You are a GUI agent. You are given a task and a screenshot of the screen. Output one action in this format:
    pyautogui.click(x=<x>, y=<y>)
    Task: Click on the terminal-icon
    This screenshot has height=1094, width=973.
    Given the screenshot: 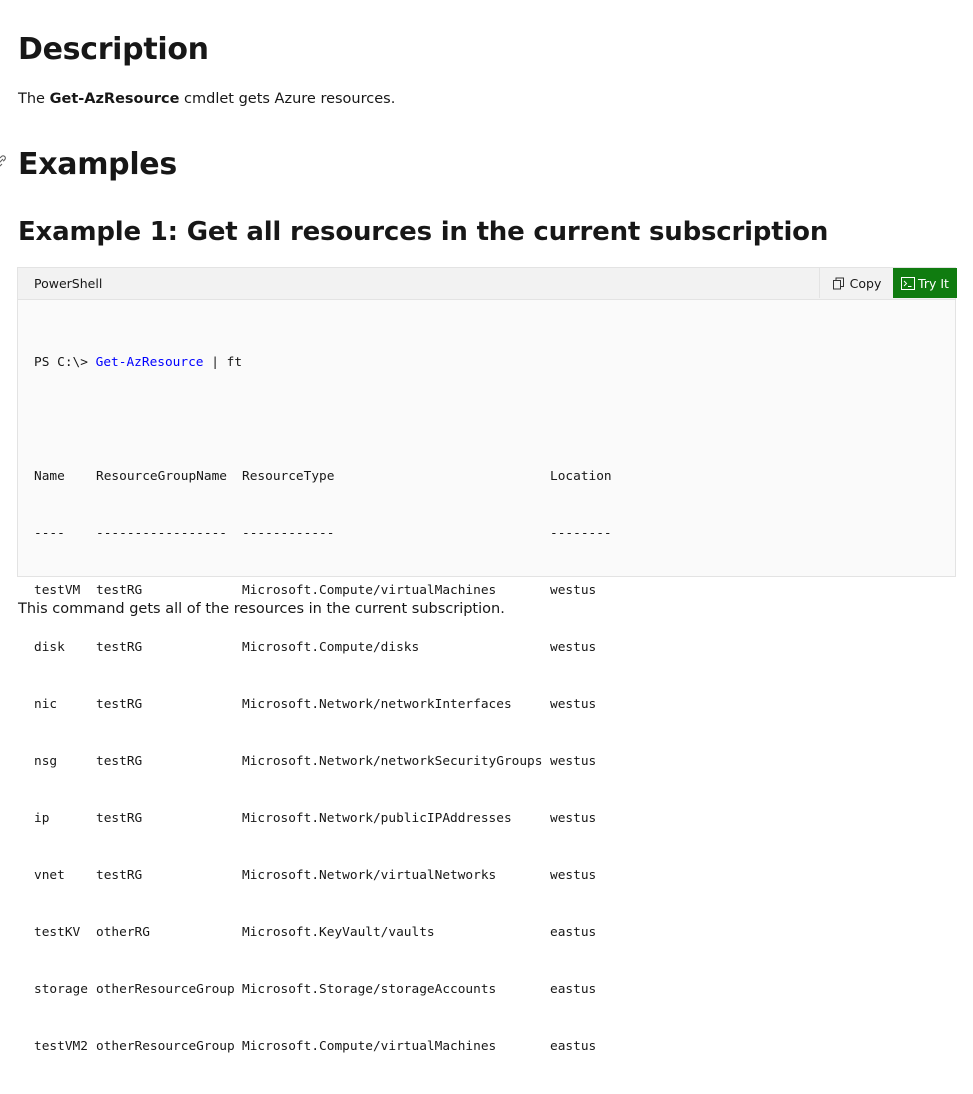 What is the action you would take?
    pyautogui.click(x=908, y=283)
    